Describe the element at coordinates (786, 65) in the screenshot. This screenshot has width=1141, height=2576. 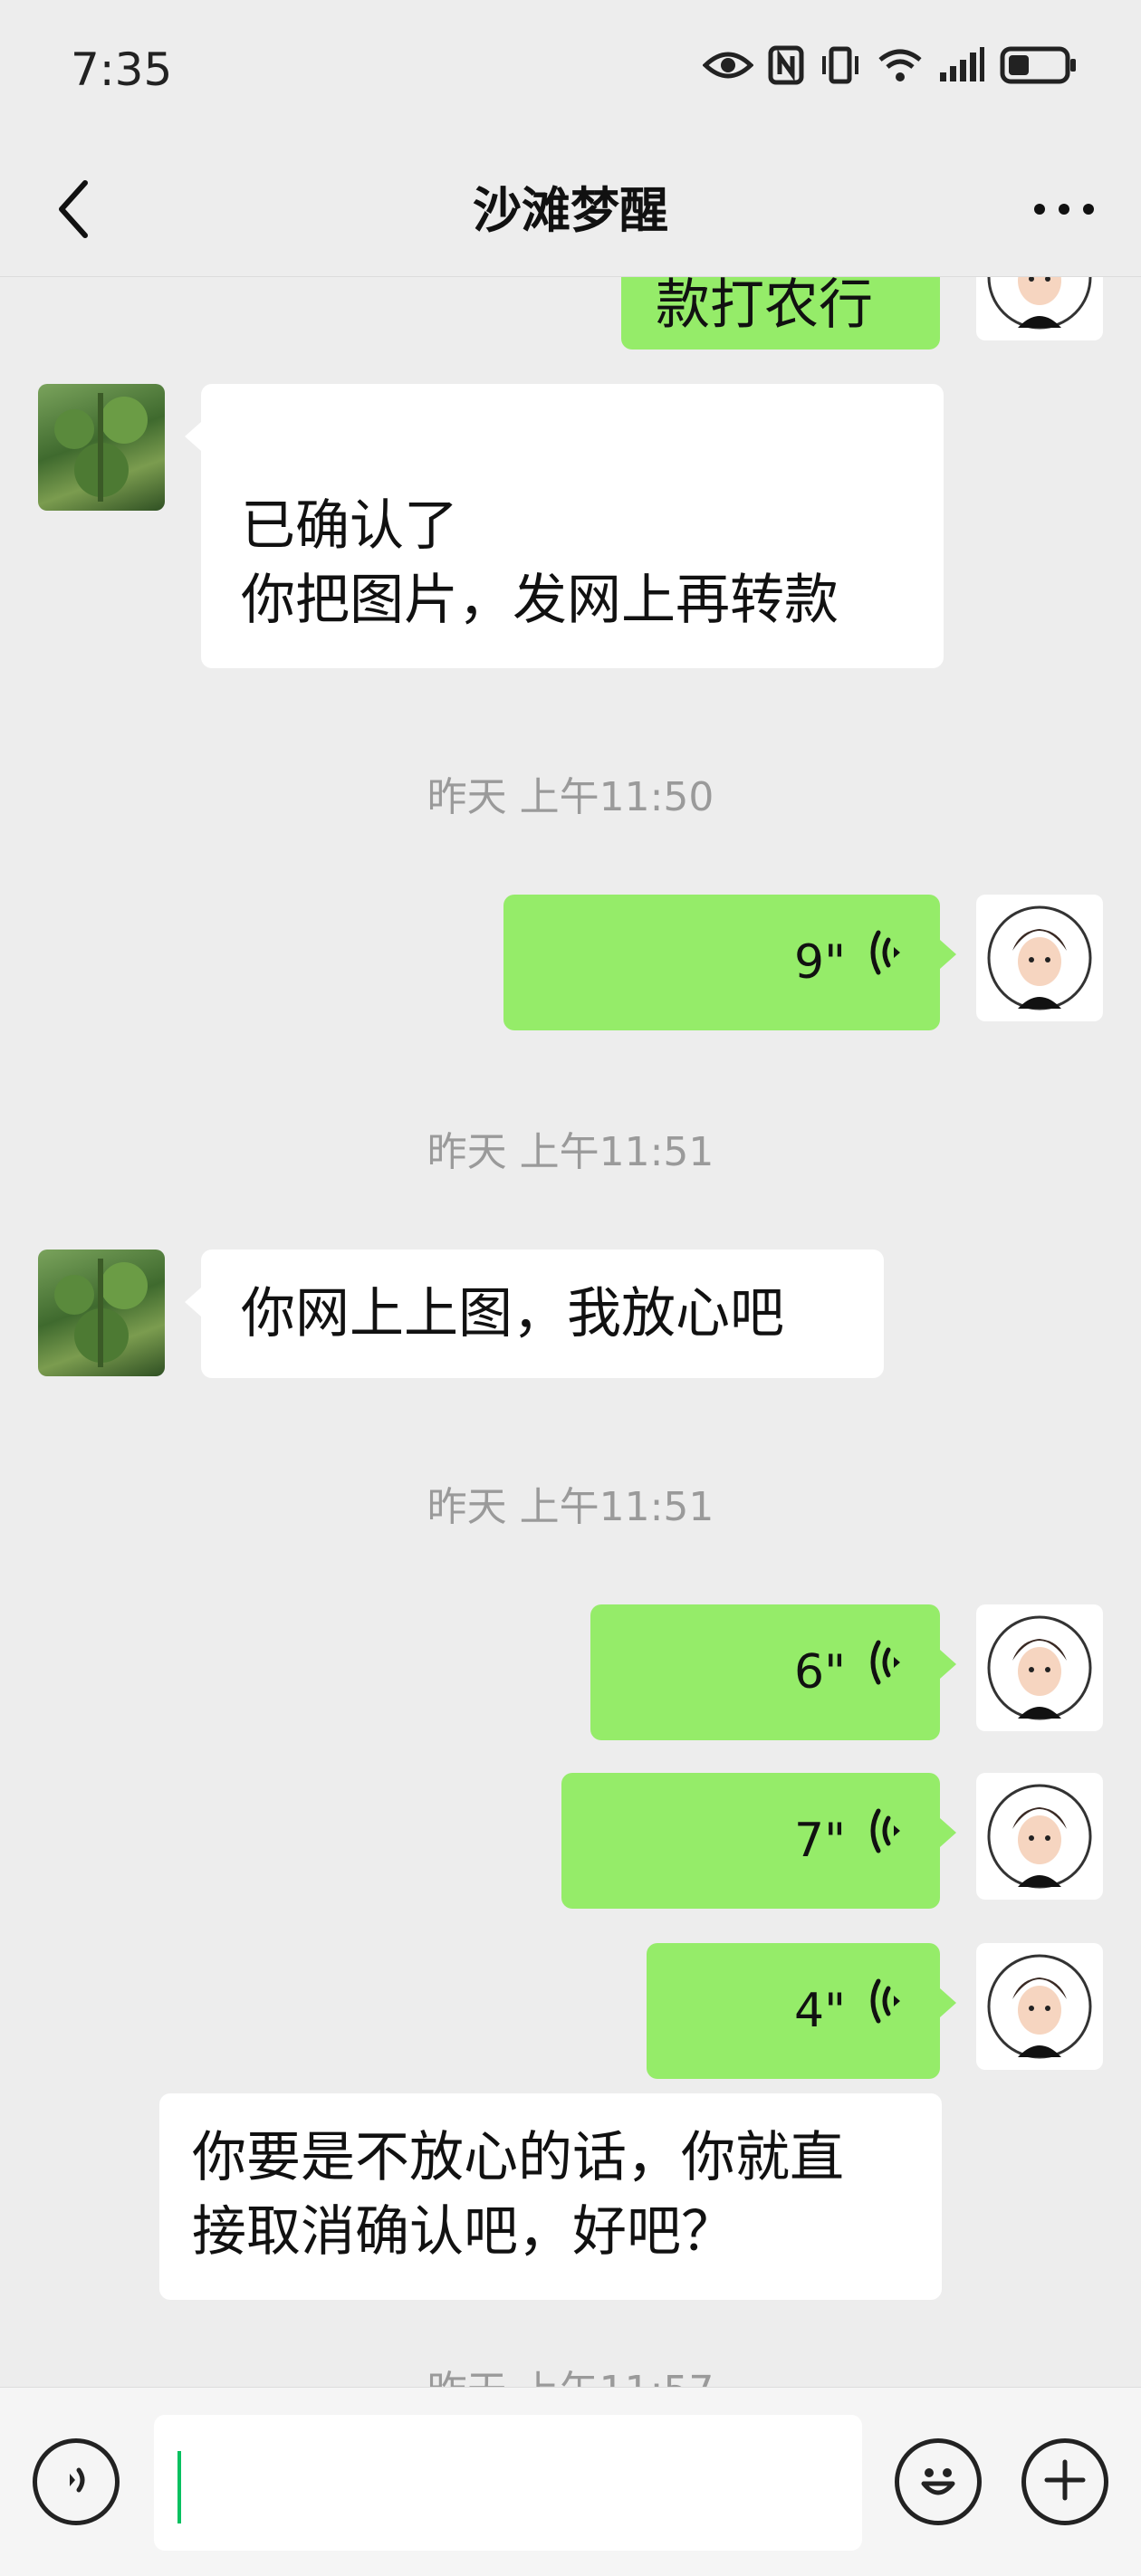
I see `nfc-icon` at that location.